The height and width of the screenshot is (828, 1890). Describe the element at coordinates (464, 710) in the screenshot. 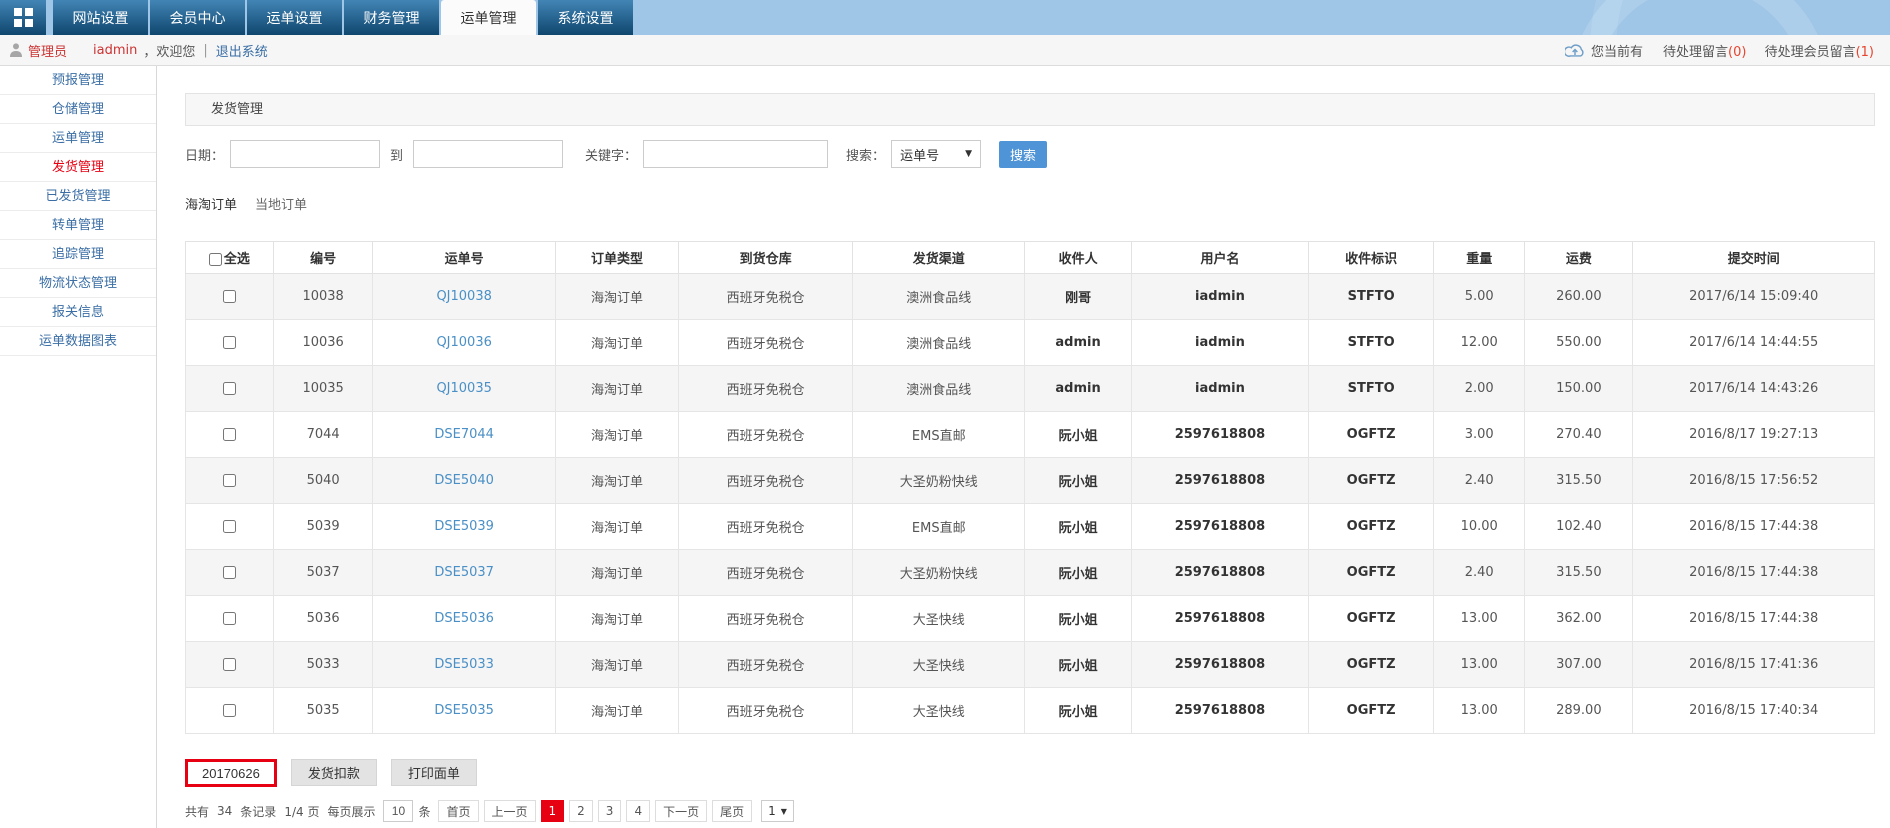

I see `waybill-link: DSE5035` at that location.